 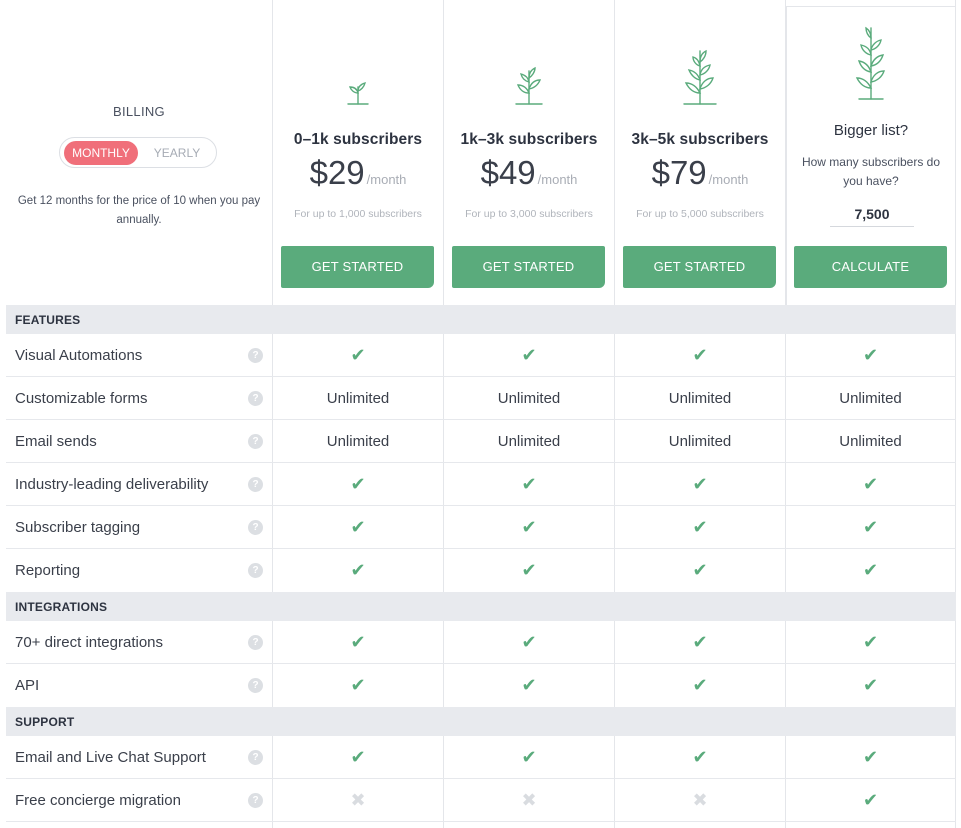 What do you see at coordinates (508, 172) in the screenshot?
I see `price-amount: $49` at bounding box center [508, 172].